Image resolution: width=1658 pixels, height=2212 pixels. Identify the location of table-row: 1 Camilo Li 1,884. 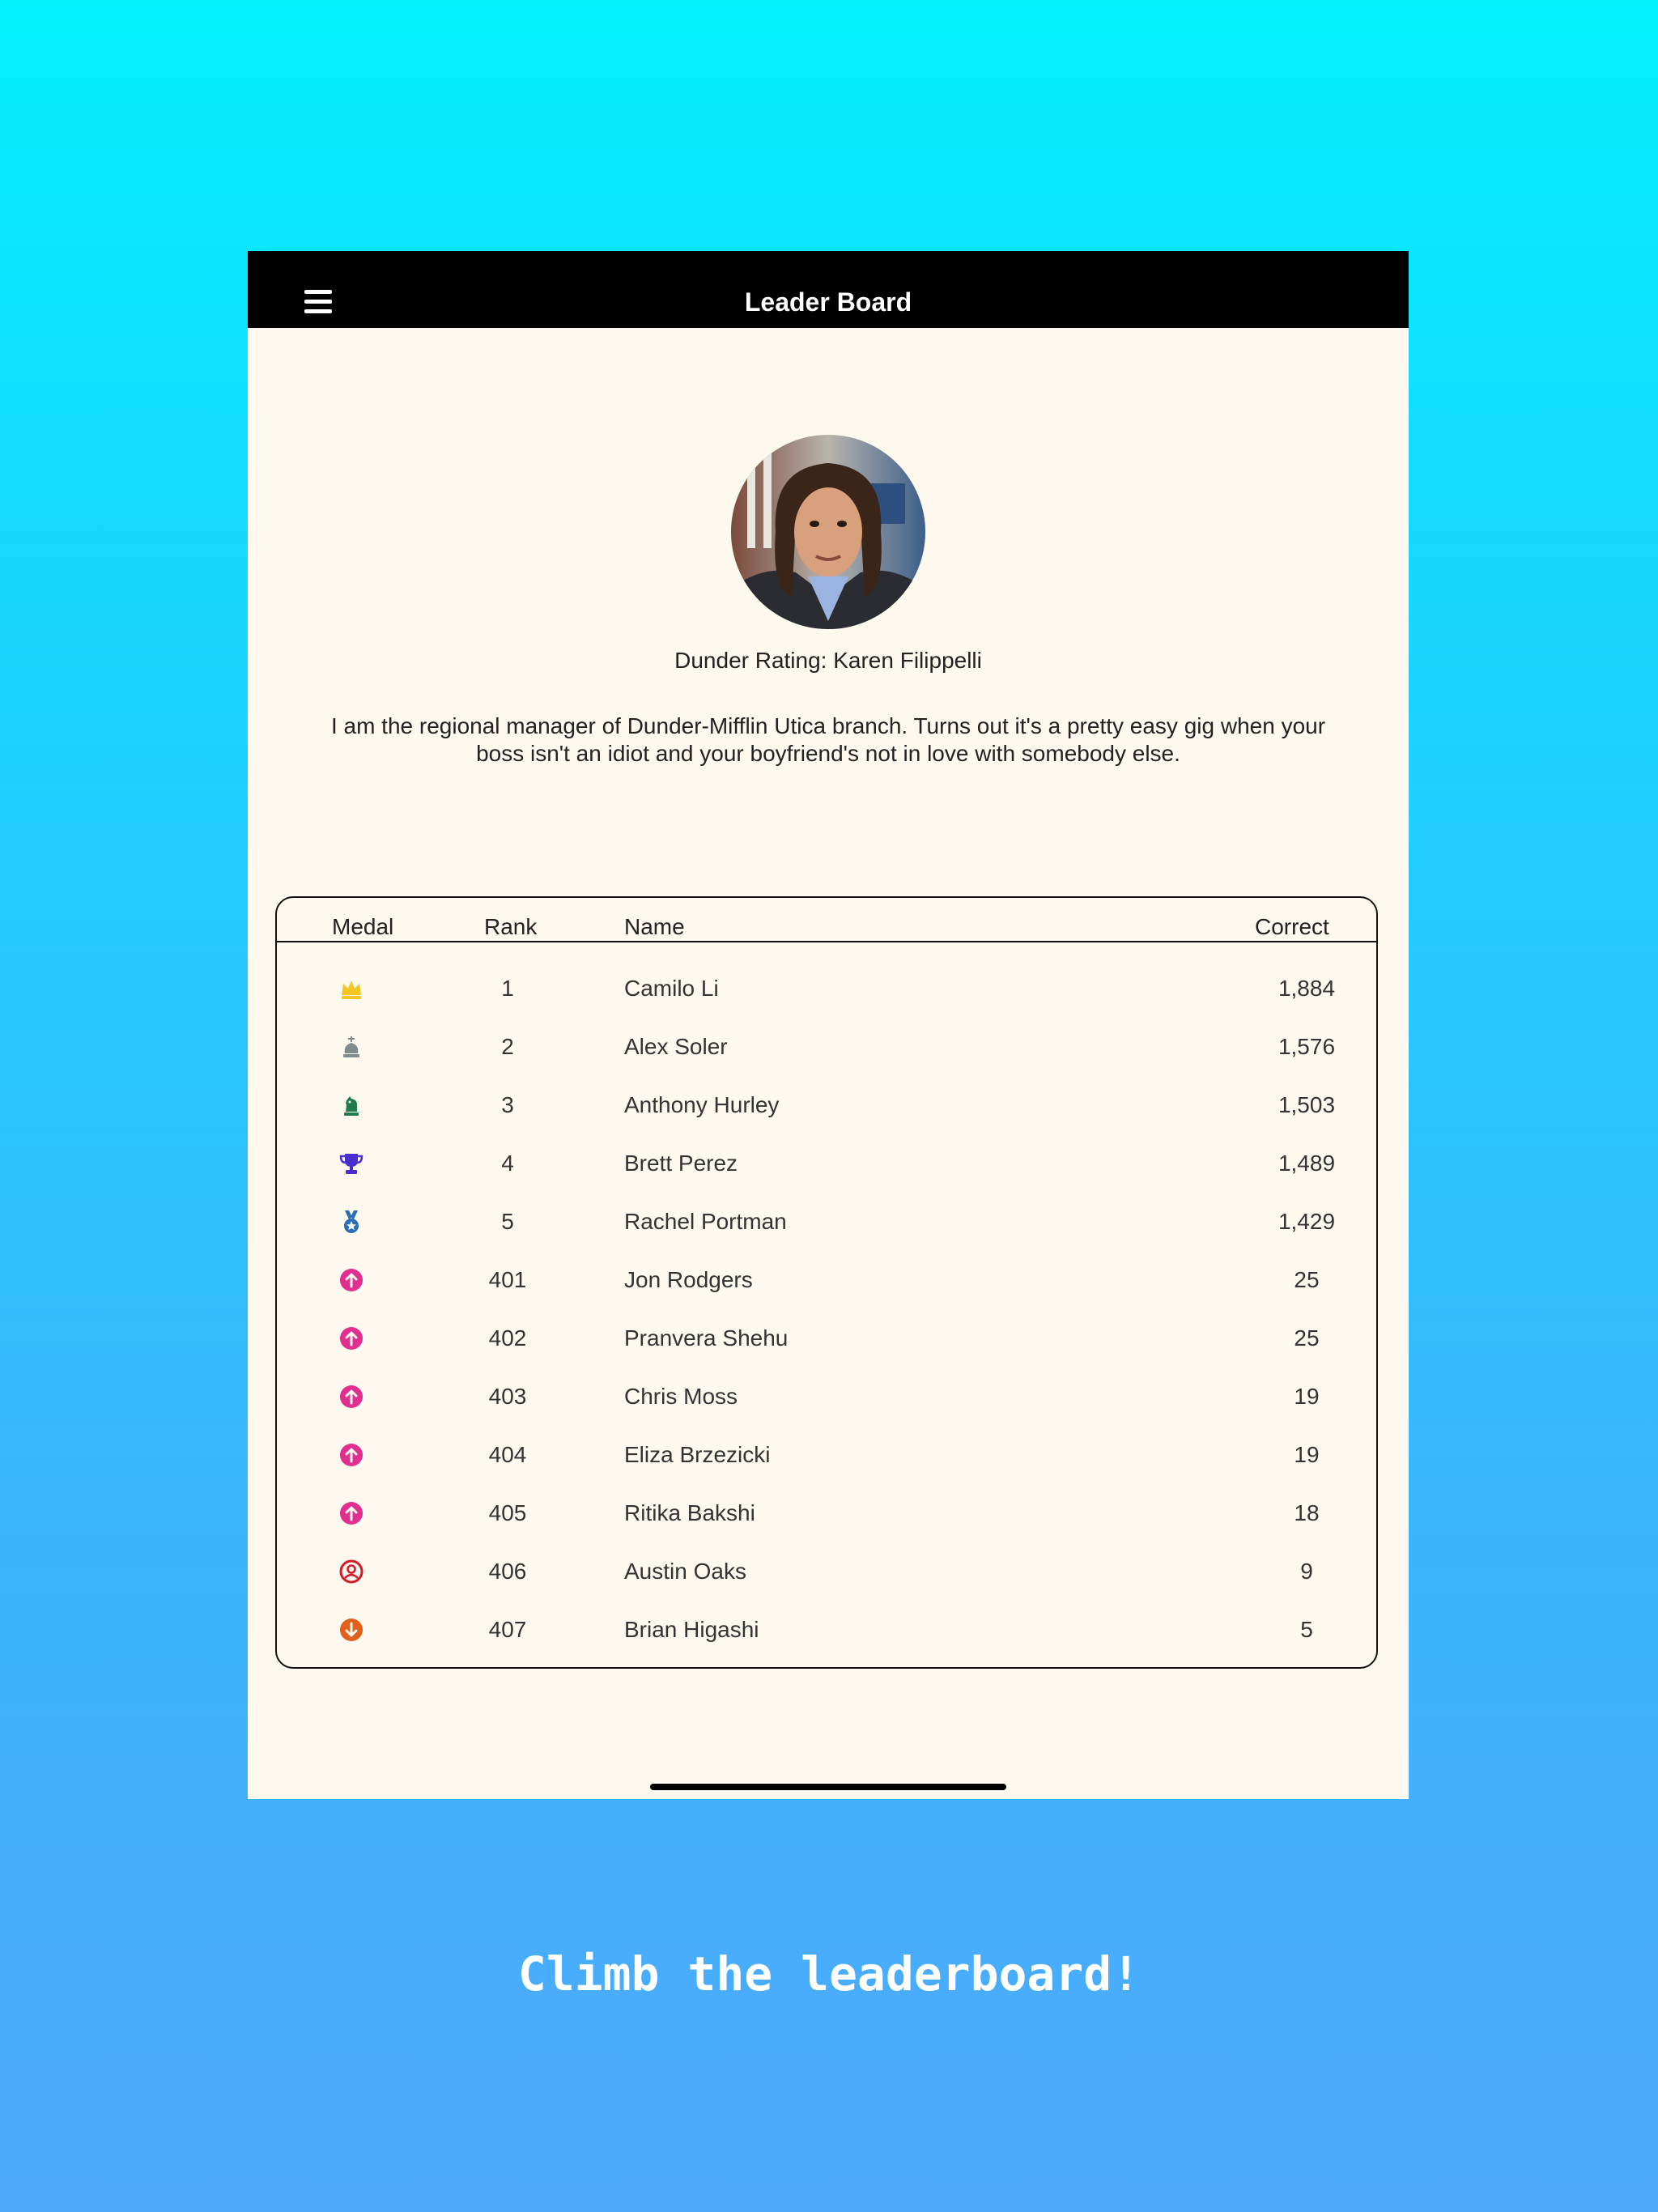
(826, 989).